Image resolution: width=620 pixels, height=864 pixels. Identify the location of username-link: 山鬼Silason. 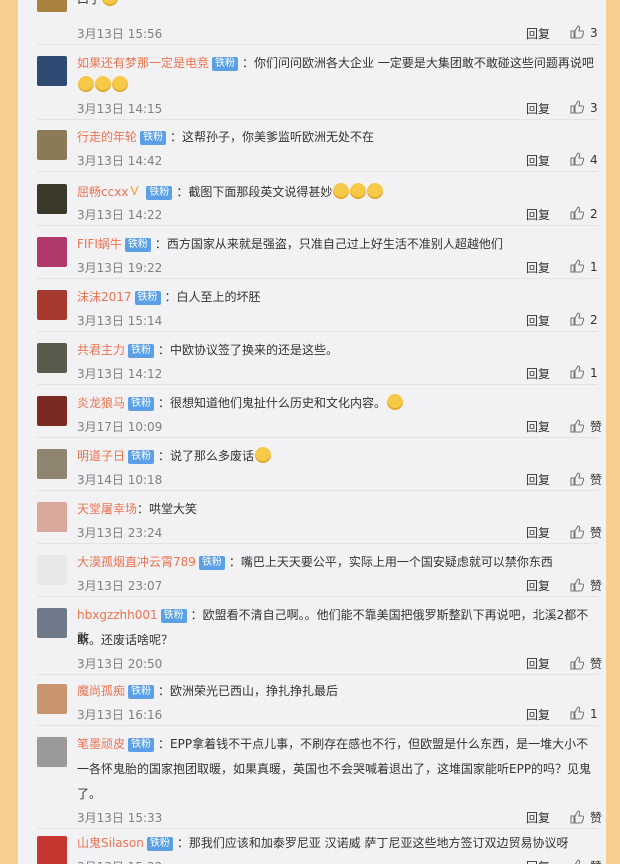
(110, 843).